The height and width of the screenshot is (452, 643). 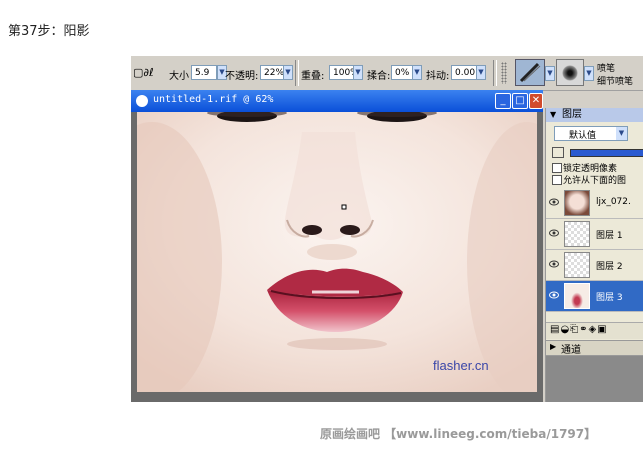 What do you see at coordinates (594, 348) in the screenshot?
I see `channels-panel-header: ▶ 通道` at bounding box center [594, 348].